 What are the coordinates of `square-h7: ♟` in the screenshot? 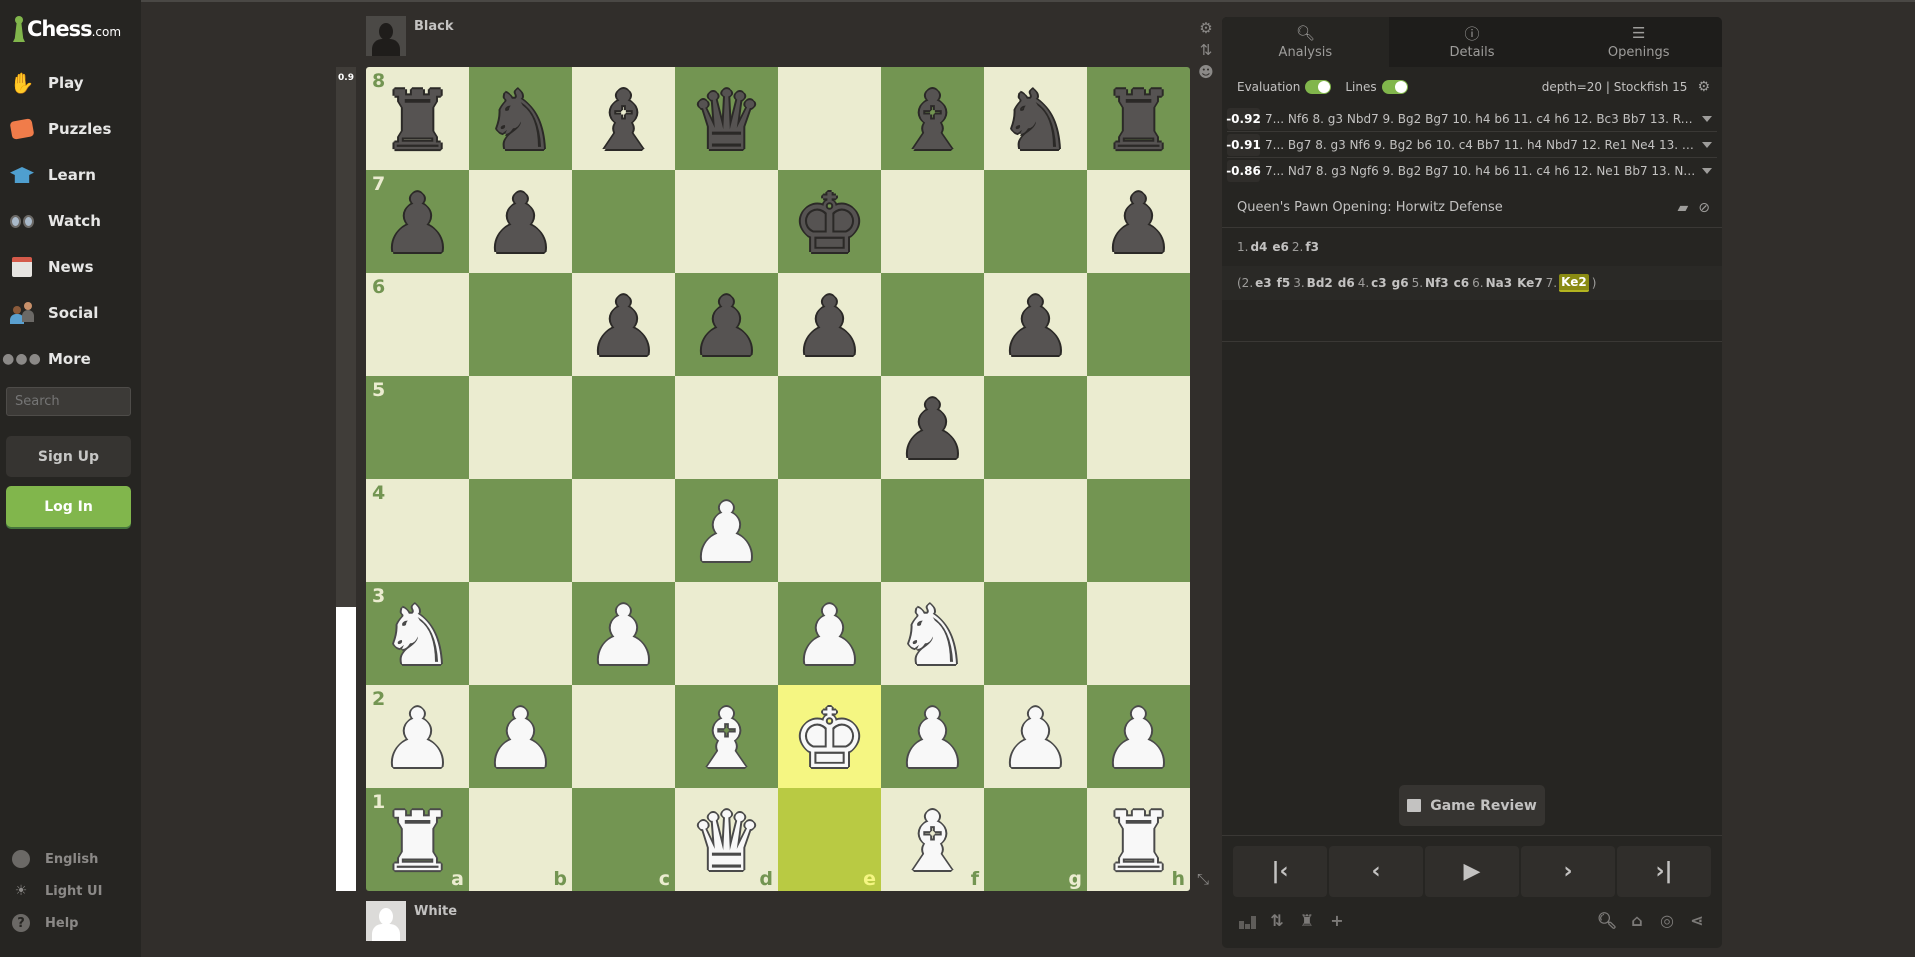 It's located at (1138, 221).